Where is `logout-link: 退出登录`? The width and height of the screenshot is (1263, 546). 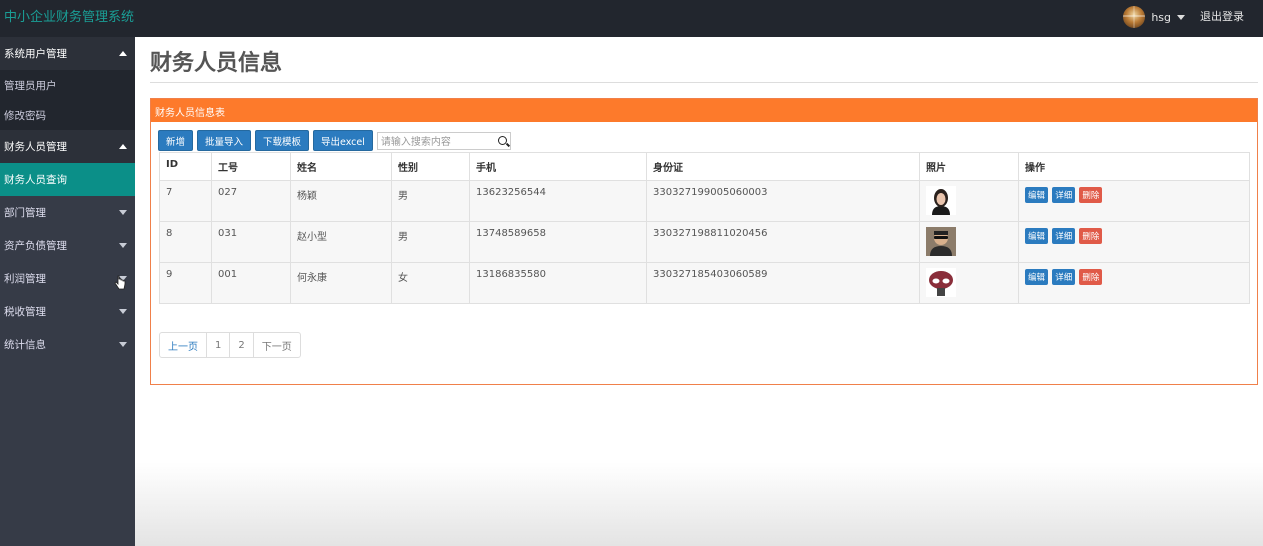 logout-link: 退出登录 is located at coordinates (1222, 16).